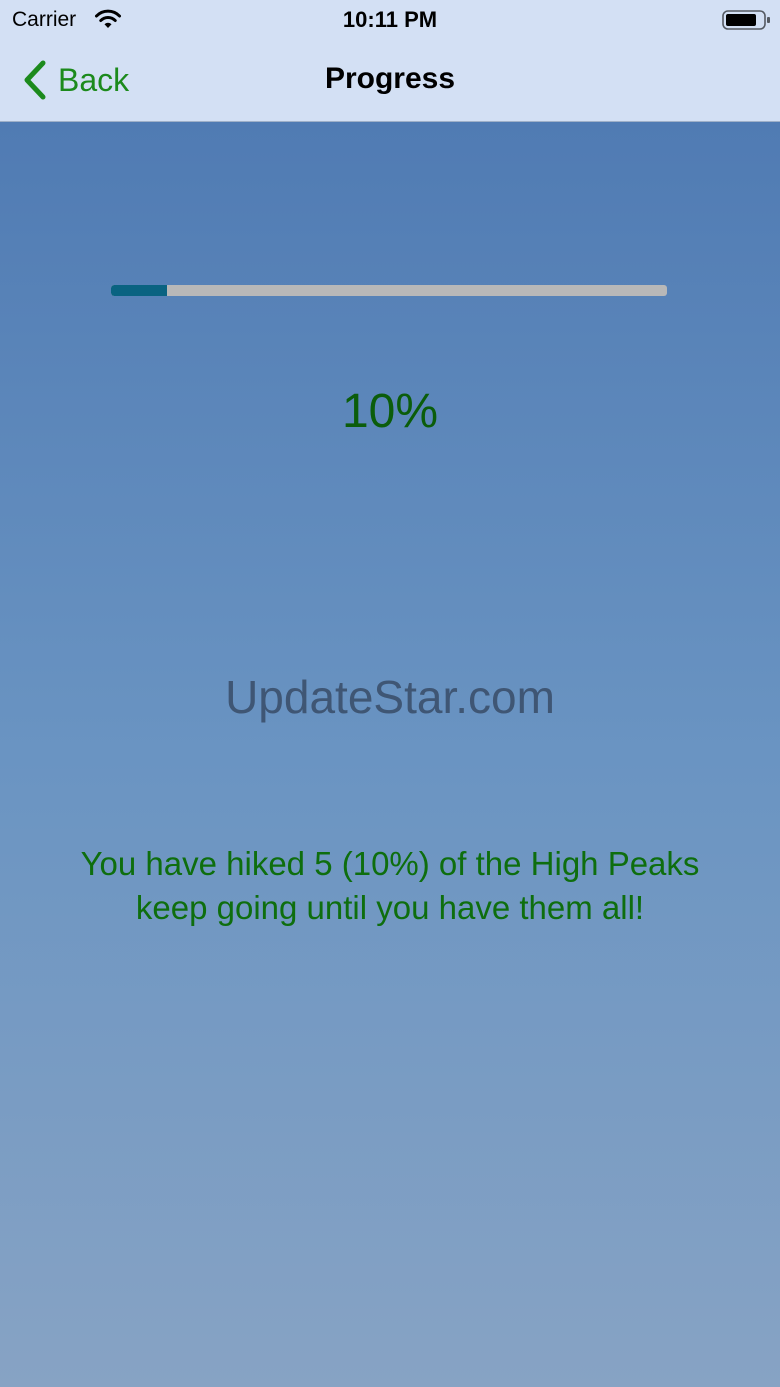 This screenshot has height=1387, width=780. I want to click on progress-percent: 10%, so click(390, 411).